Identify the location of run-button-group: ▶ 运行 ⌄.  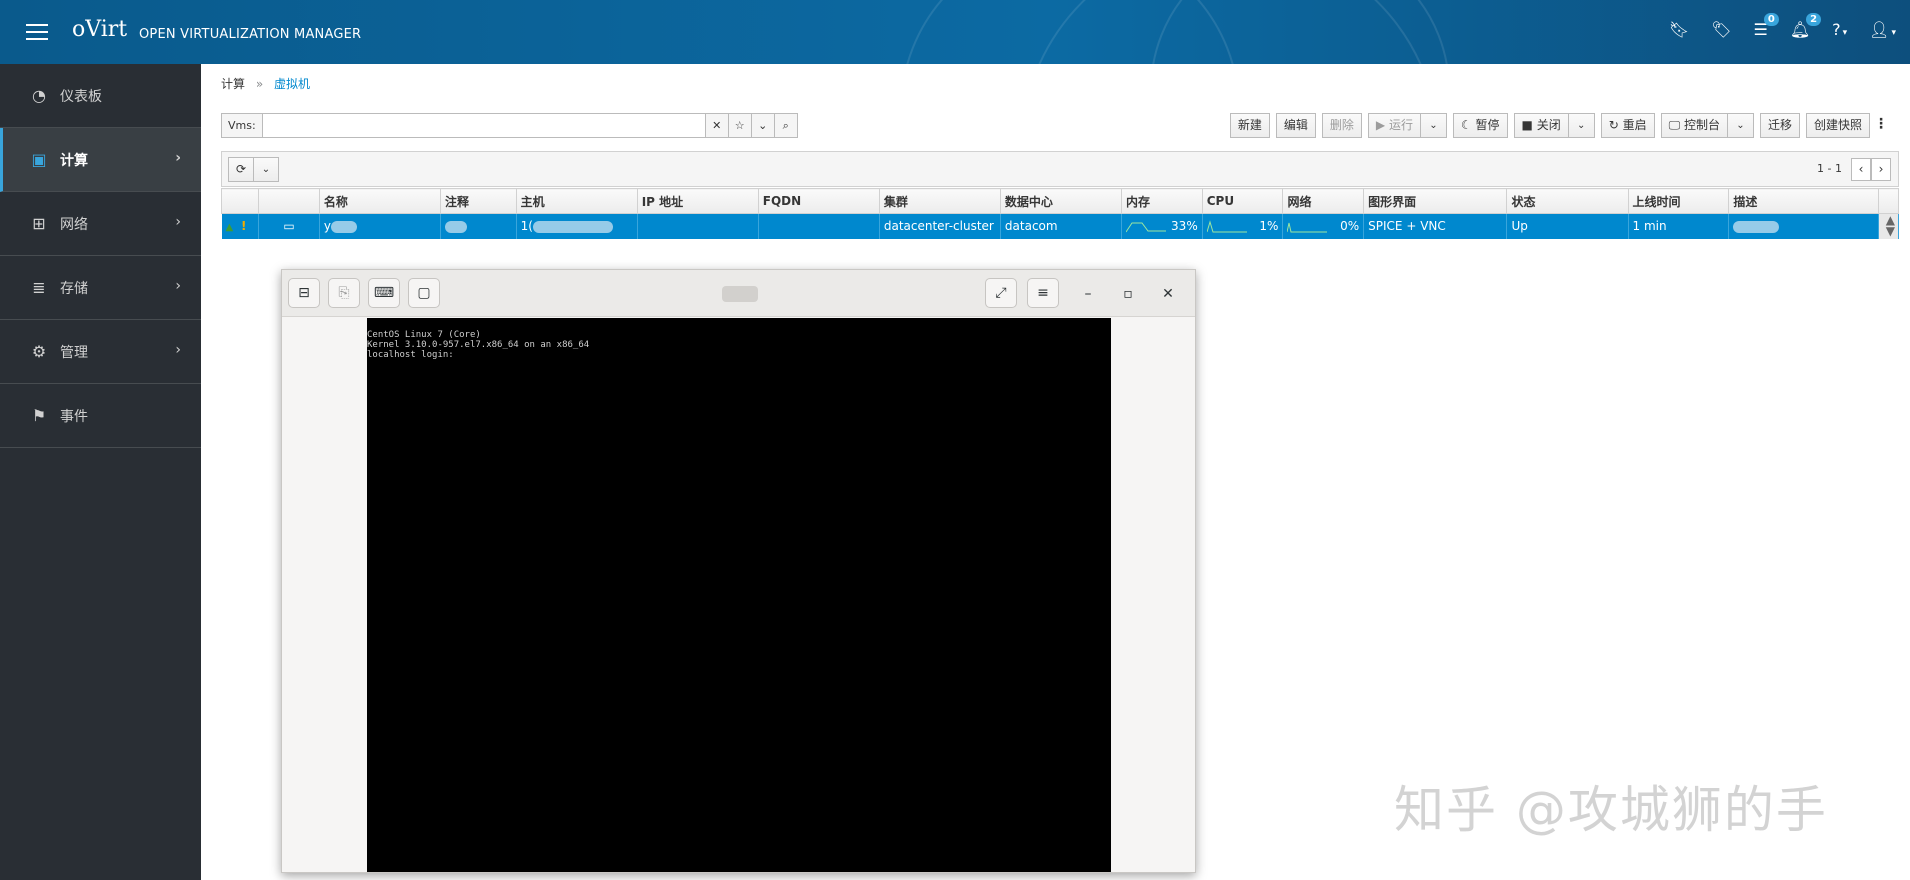
(1407, 125).